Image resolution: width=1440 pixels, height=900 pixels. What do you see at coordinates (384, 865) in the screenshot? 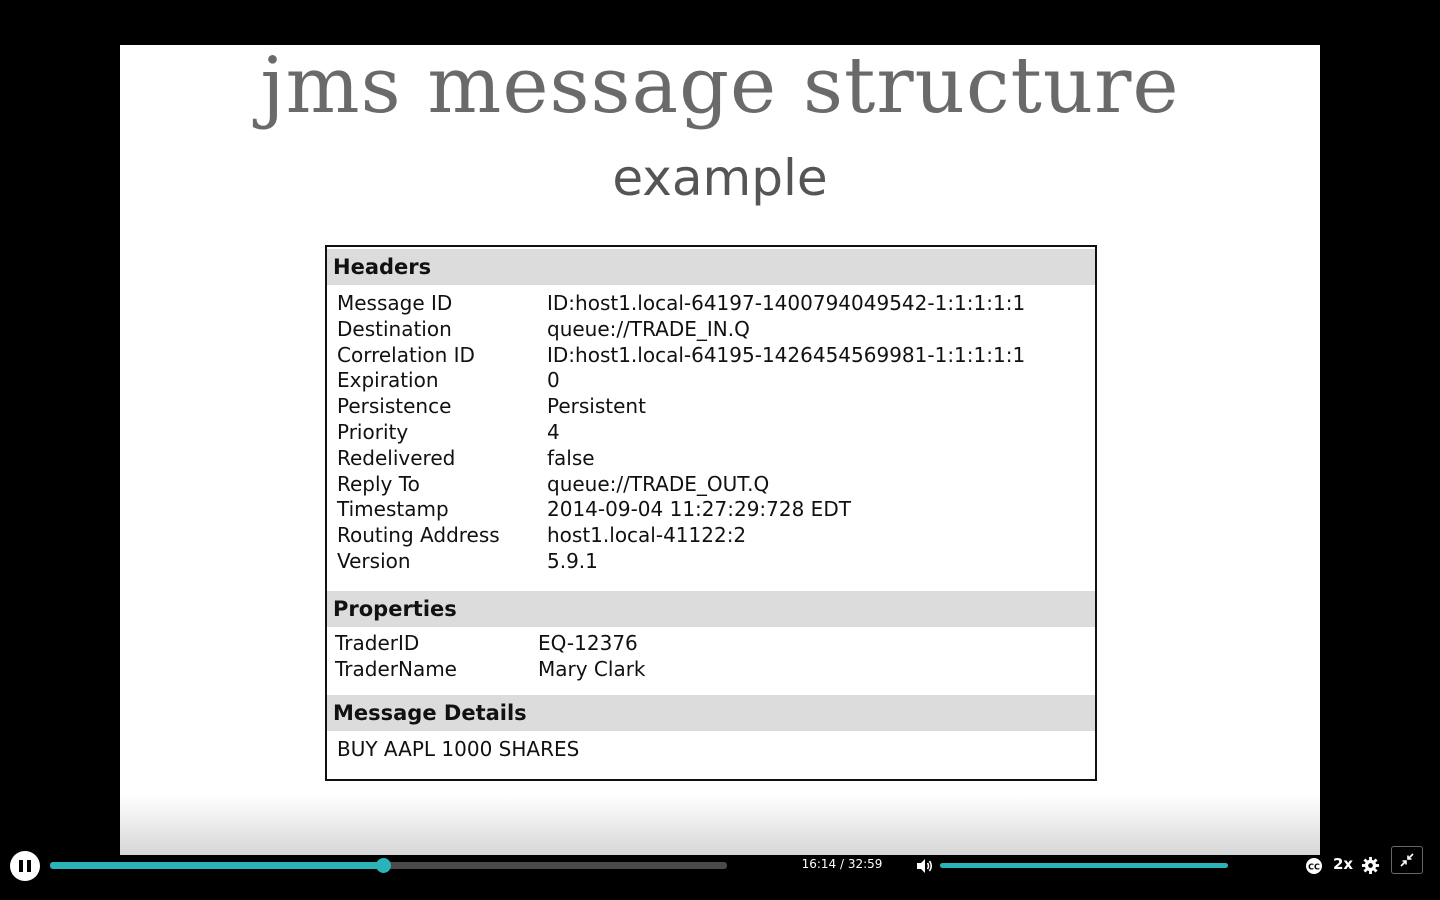
I see `seek-bar-handle` at bounding box center [384, 865].